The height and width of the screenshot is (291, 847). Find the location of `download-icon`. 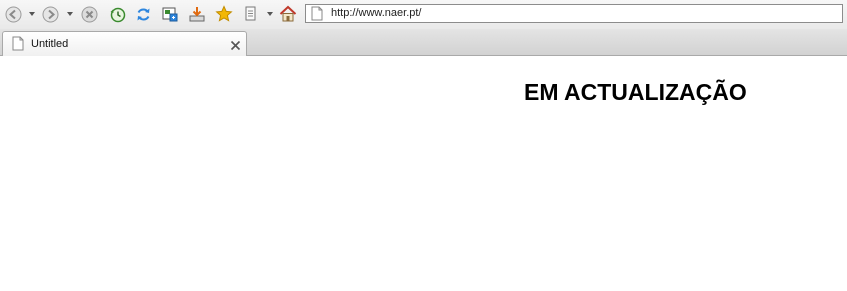

download-icon is located at coordinates (197, 14).